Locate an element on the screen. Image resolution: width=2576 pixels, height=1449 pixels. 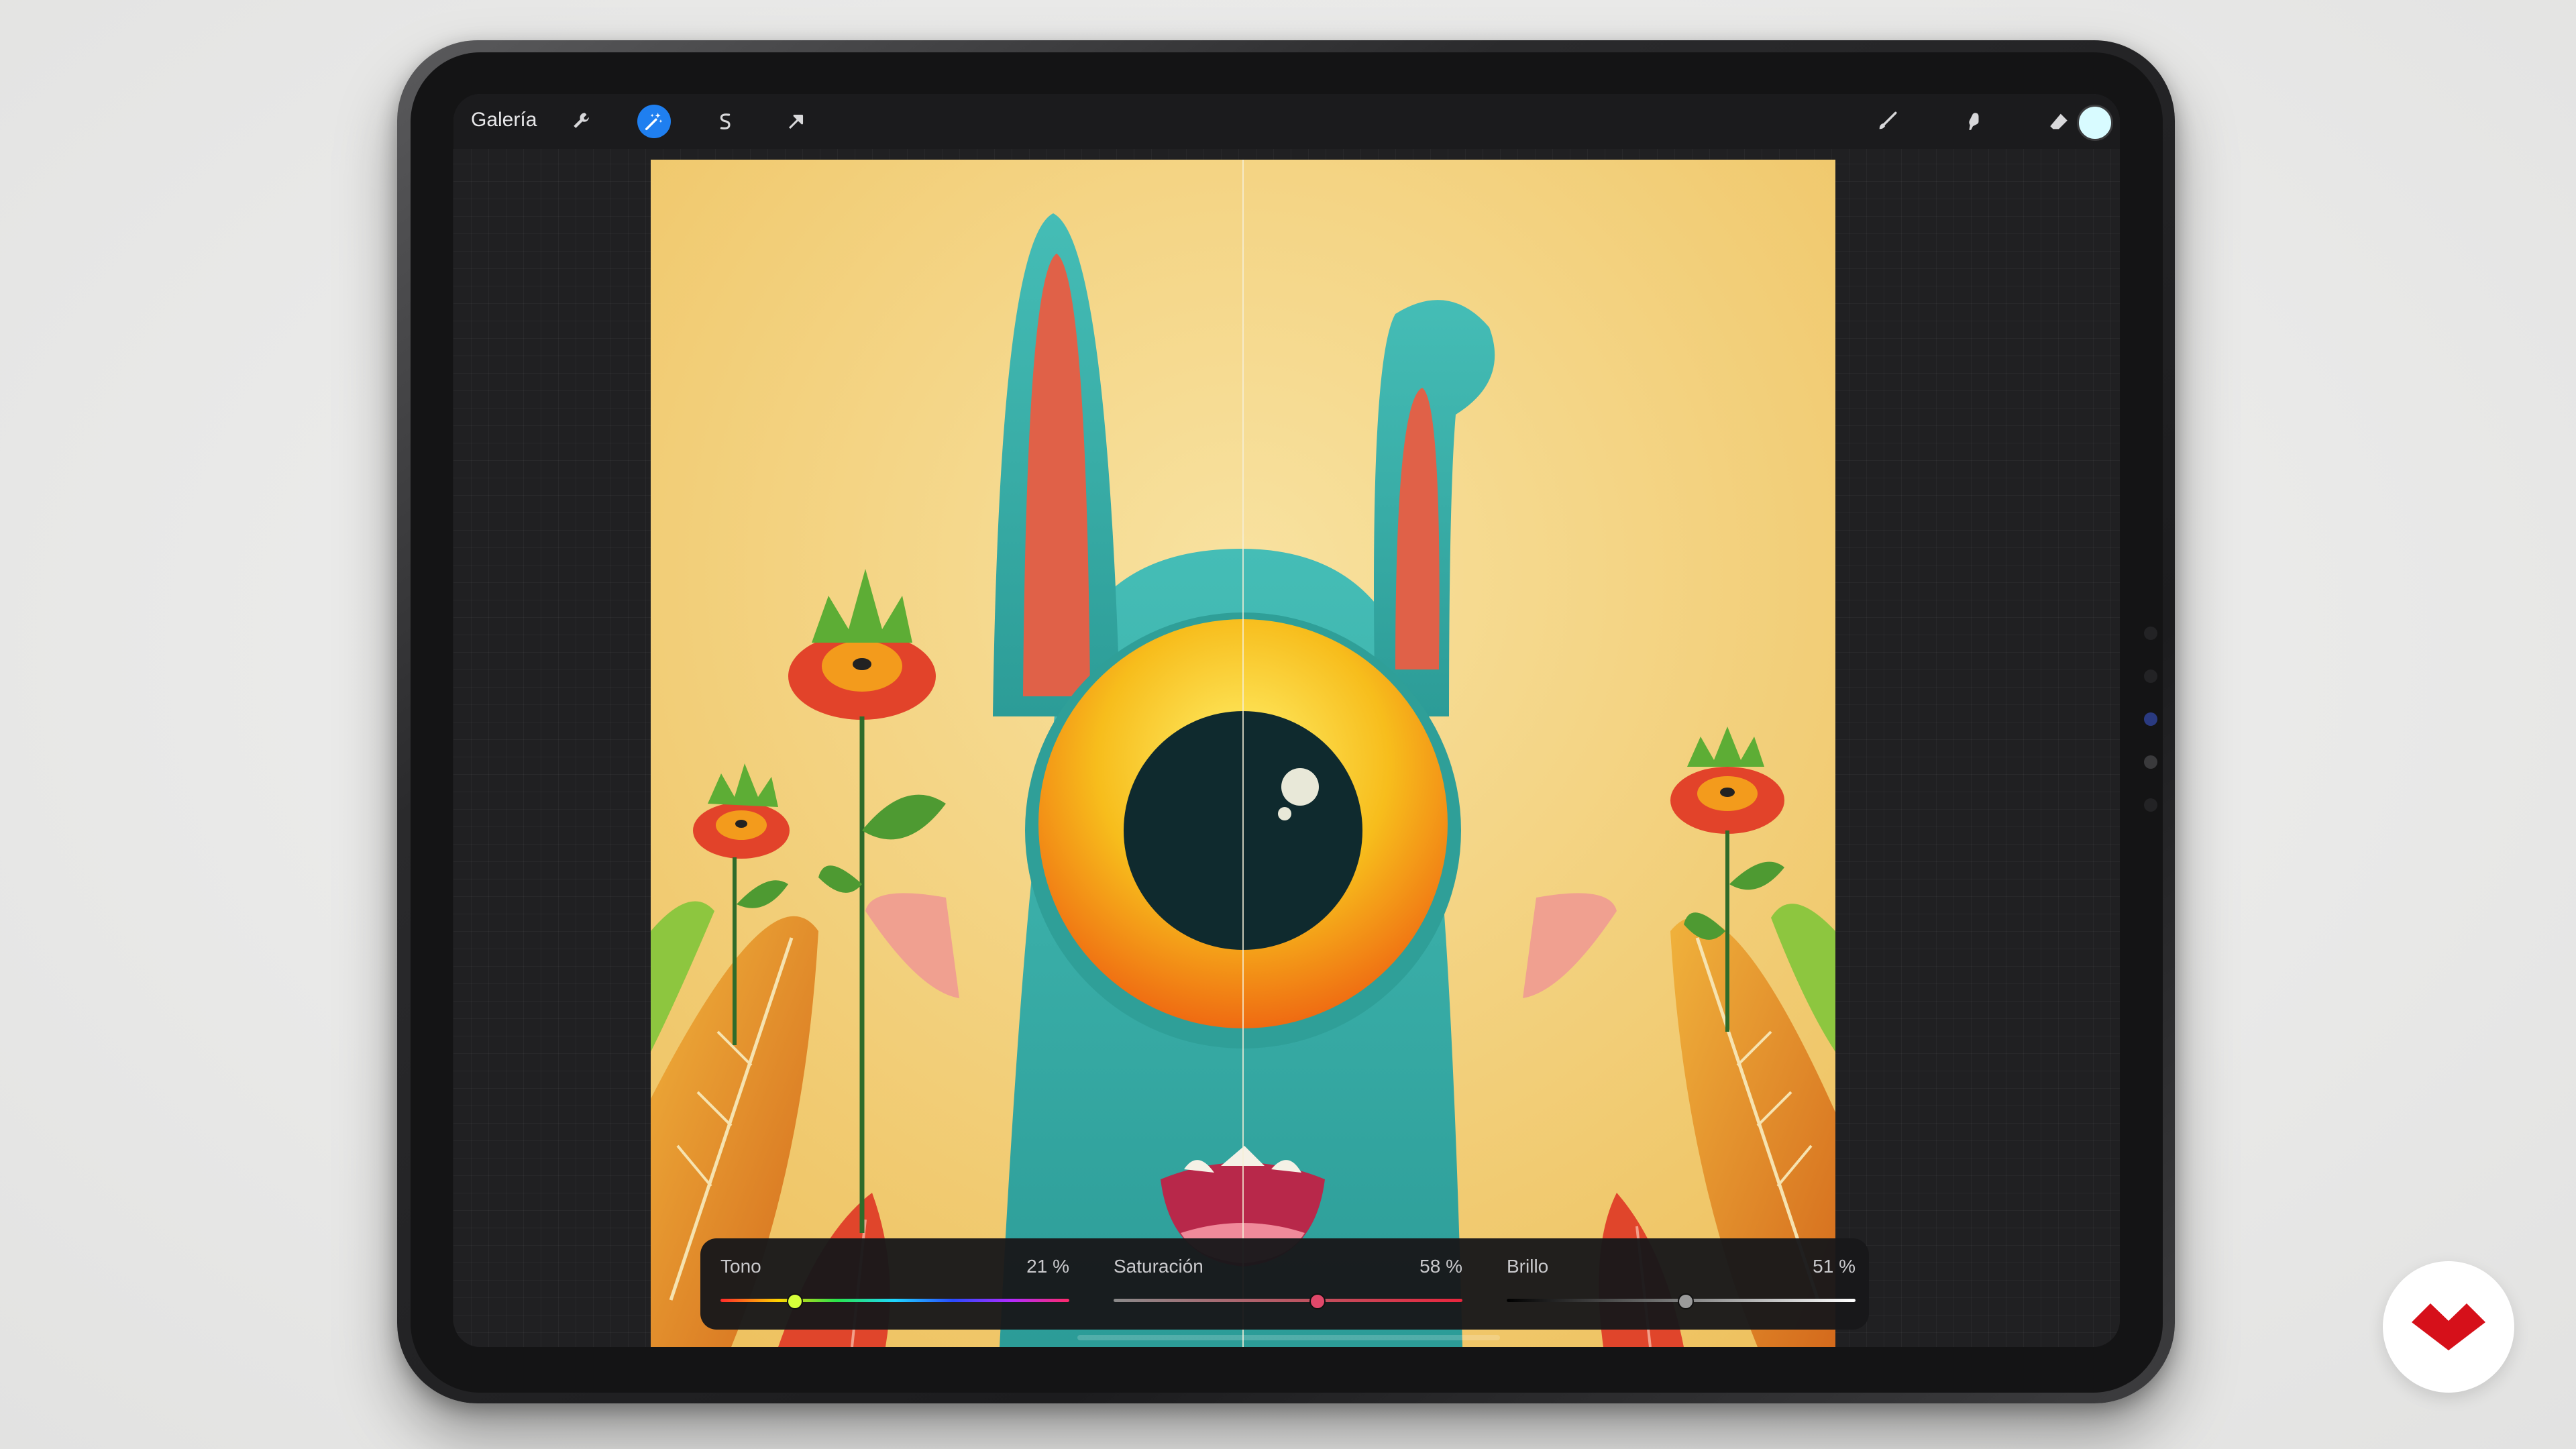
hue-slider-knob is located at coordinates (795, 1301).